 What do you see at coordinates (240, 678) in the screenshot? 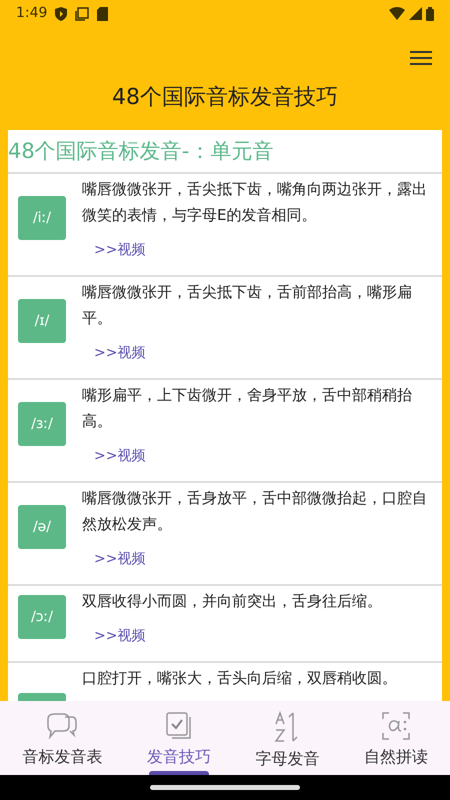
I see `description-text: 口腔打开，嘴张大，舌头向后缩，双唇稍收圆。` at bounding box center [240, 678].